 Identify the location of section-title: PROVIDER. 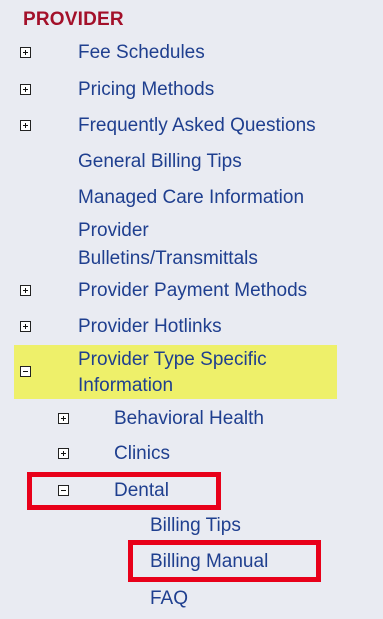
(73, 19).